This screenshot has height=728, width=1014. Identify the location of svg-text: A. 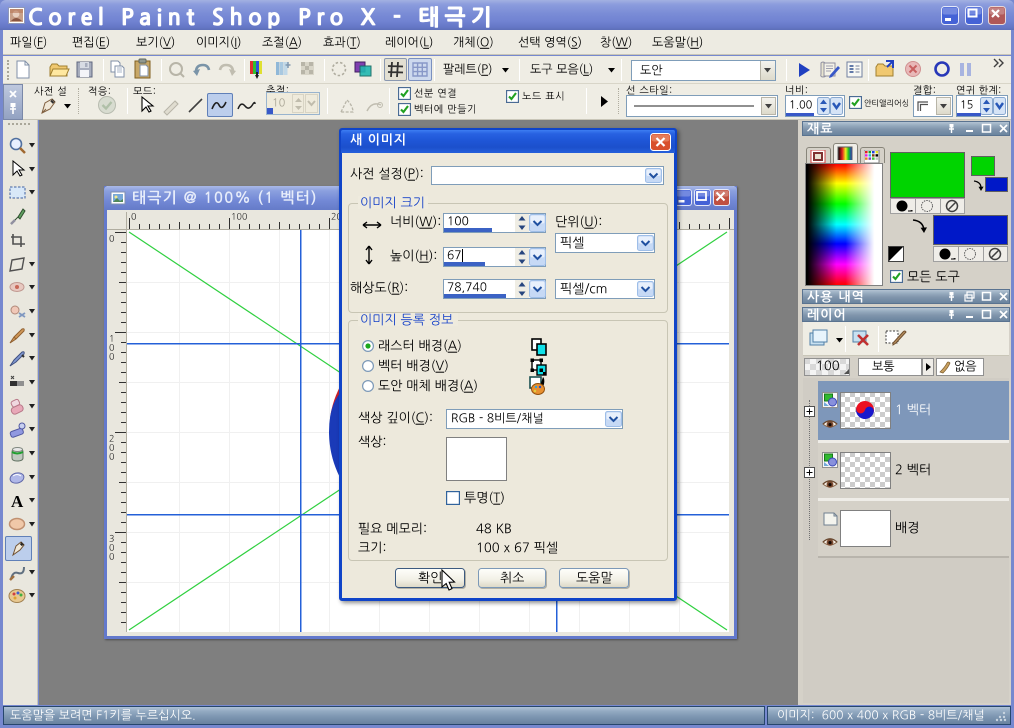
(17, 501).